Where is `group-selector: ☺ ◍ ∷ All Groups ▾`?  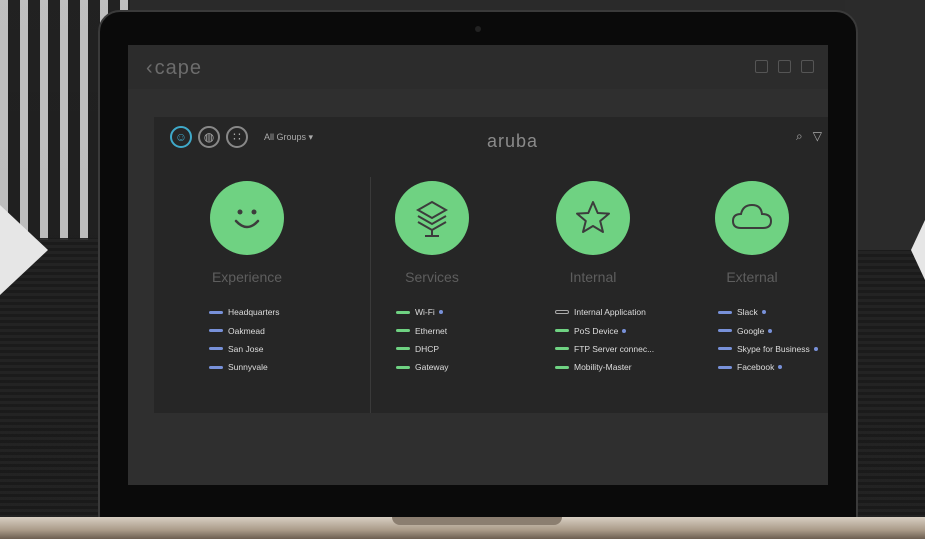
group-selector: ☺ ◍ ∷ All Groups ▾ is located at coordinates (241, 137).